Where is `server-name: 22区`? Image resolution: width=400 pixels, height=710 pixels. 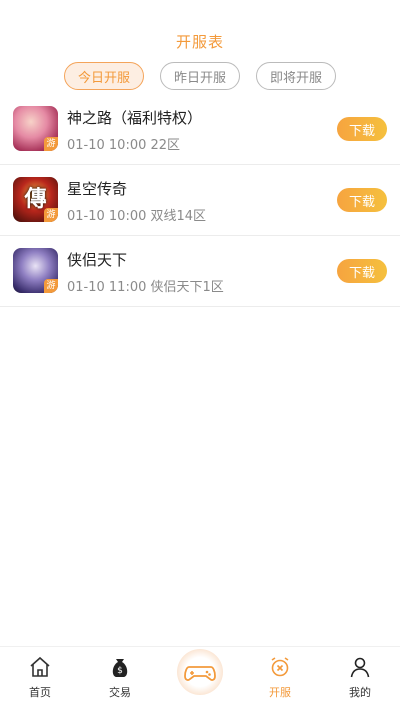
server-name: 22区 is located at coordinates (165, 145).